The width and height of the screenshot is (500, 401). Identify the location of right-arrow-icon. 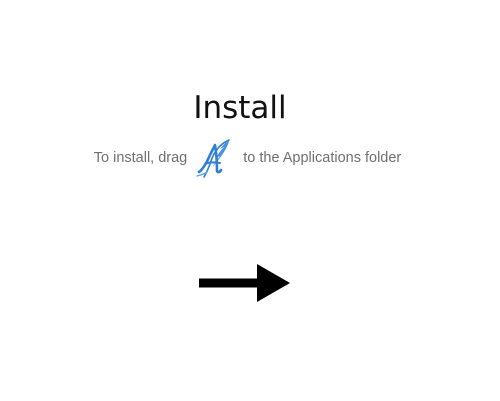
(244, 283).